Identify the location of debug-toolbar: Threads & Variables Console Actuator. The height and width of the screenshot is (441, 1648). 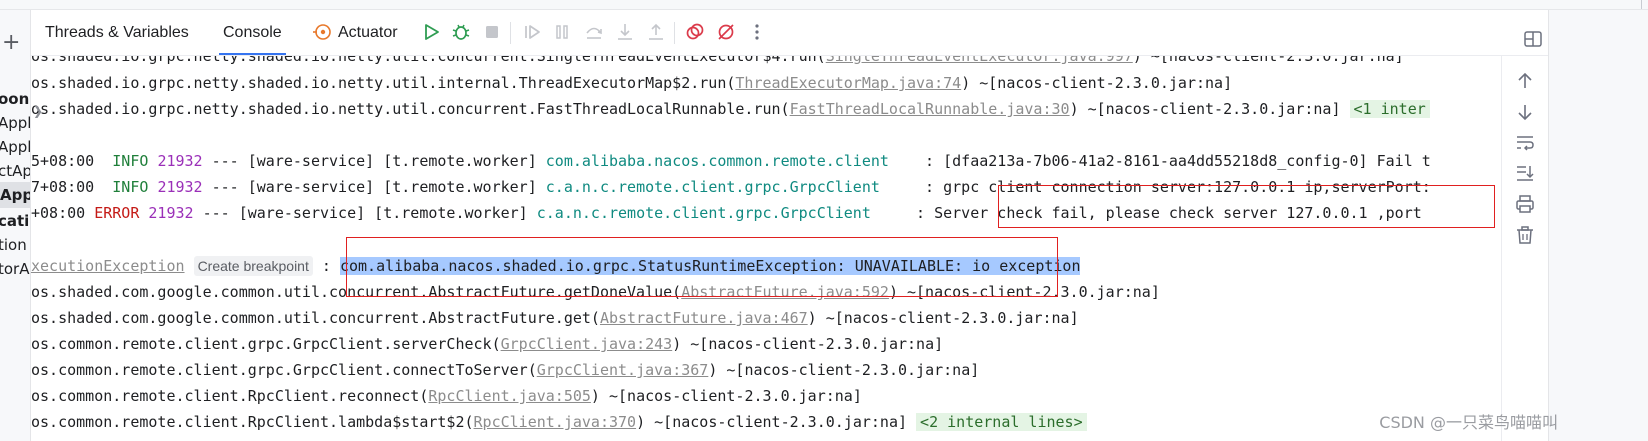
(839, 33).